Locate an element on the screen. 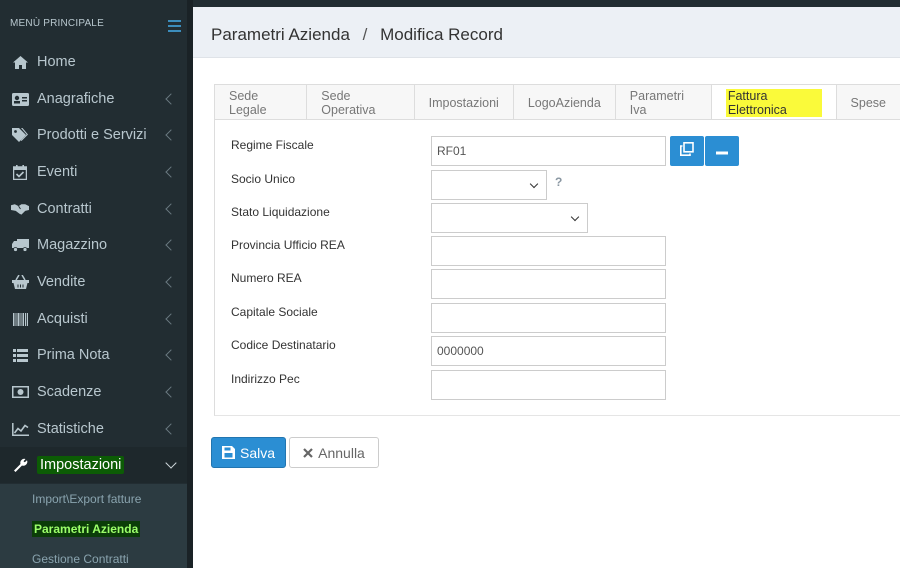 Image resolution: width=900 pixels, height=568 pixels. tab-label: Spese is located at coordinates (868, 102).